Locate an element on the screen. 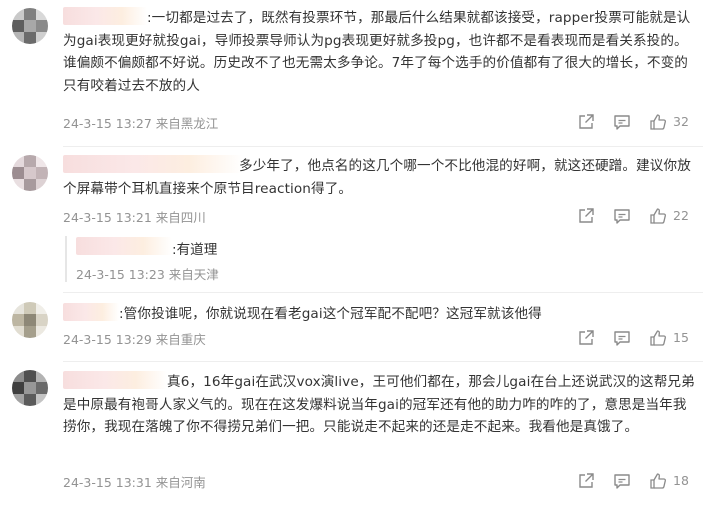 This screenshot has height=508, width=709. comment-meta: 24-3-15 13:29 来自重庆 is located at coordinates (134, 338).